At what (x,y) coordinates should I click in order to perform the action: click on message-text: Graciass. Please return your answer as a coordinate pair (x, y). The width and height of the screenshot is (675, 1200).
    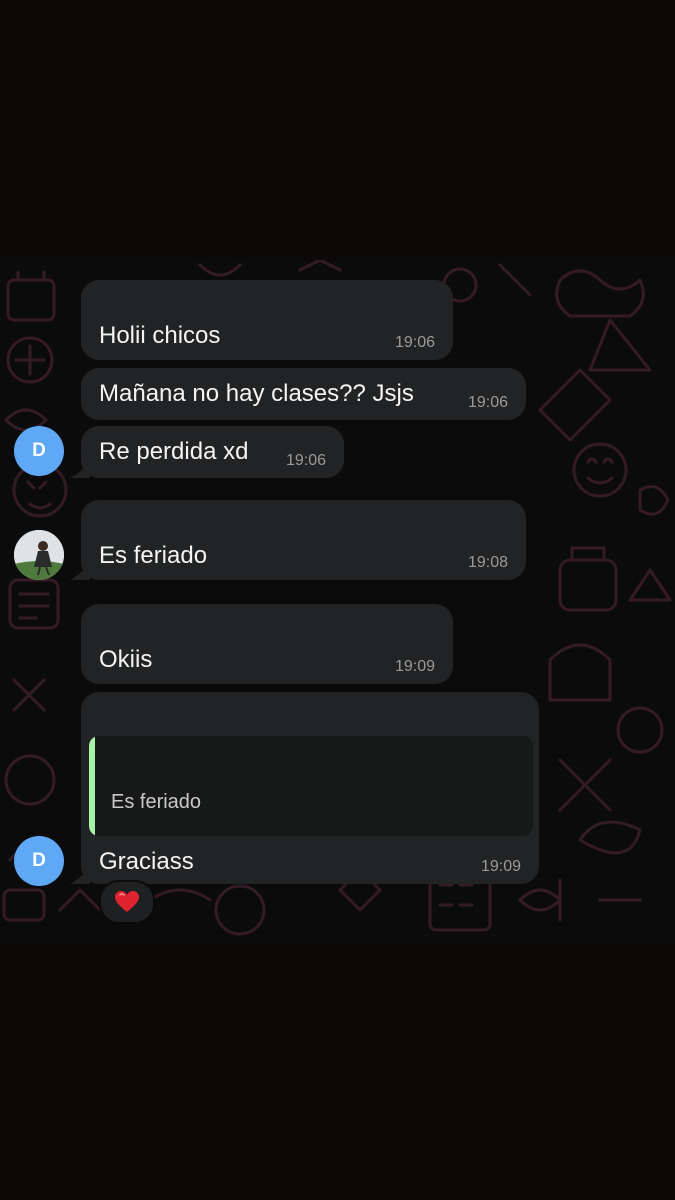
    Looking at the image, I should click on (146, 861).